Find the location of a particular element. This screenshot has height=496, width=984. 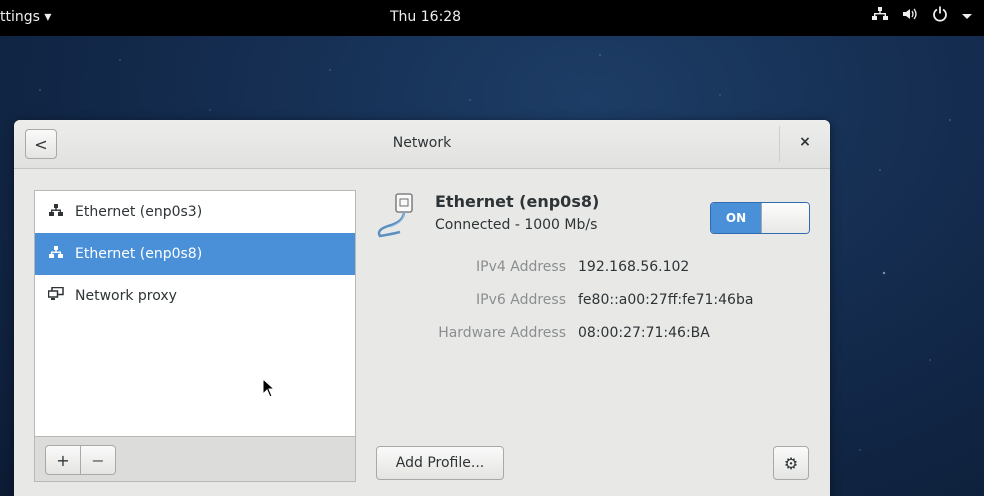

network-proxy-icon is located at coordinates (56, 295).